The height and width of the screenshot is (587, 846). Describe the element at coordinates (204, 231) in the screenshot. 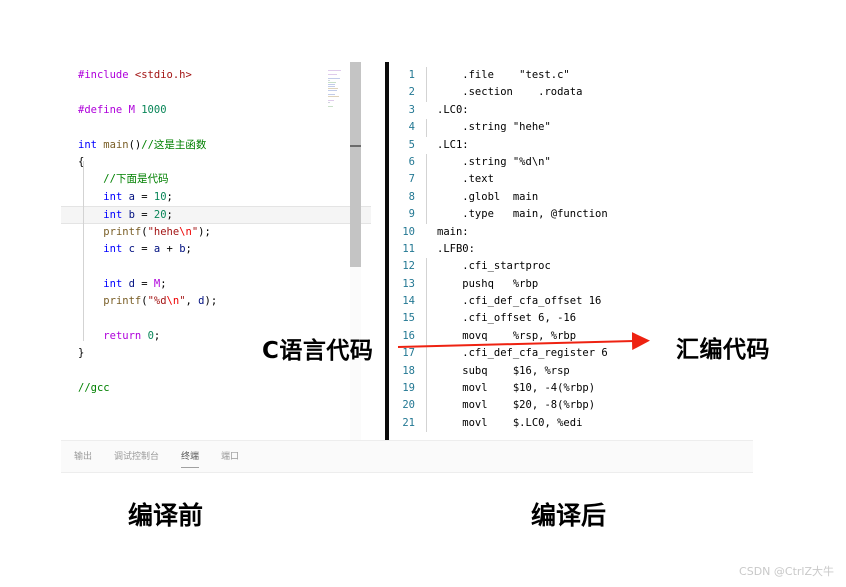

I see `code-token: );` at that location.